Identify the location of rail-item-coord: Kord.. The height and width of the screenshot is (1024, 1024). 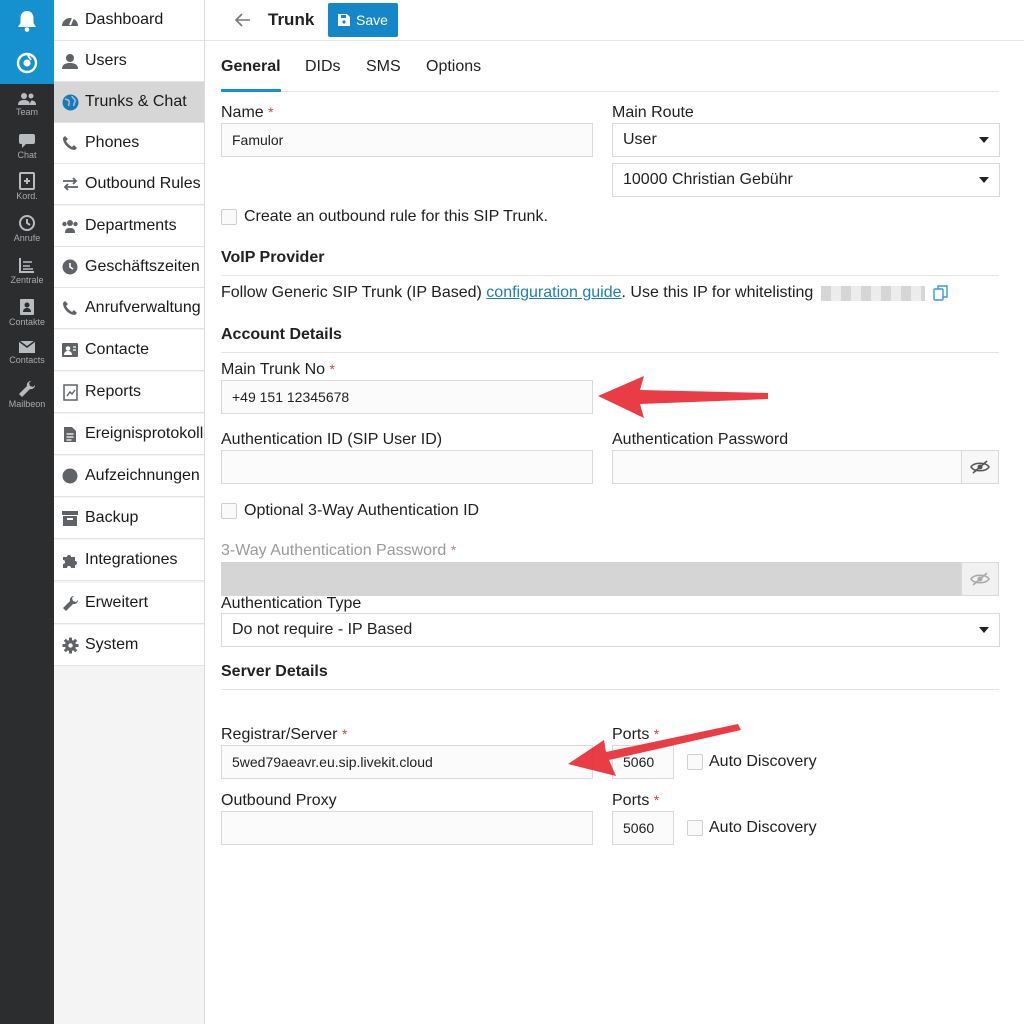
(27, 190).